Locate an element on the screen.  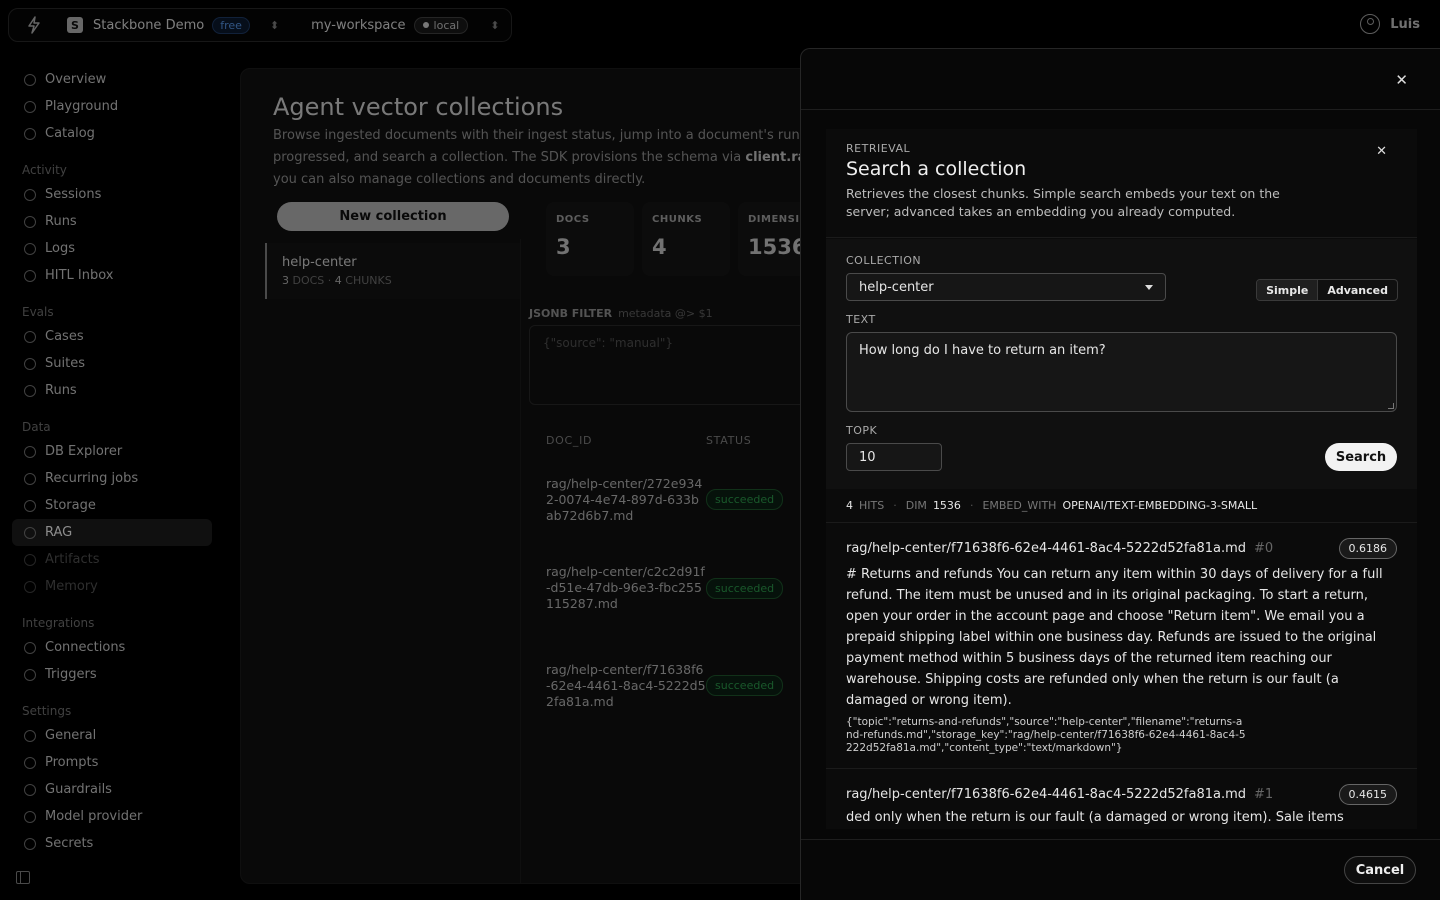
result-index: #0 is located at coordinates (1264, 548).